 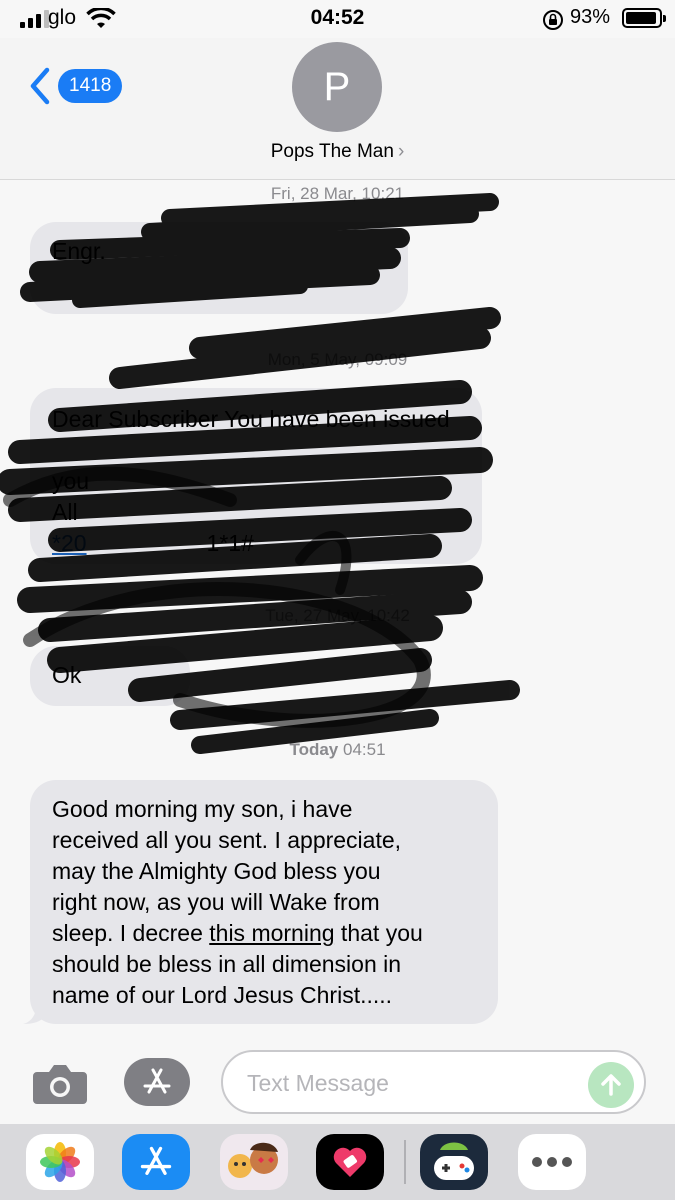 I want to click on message-bubble-received: Engr., so click(x=219, y=268).